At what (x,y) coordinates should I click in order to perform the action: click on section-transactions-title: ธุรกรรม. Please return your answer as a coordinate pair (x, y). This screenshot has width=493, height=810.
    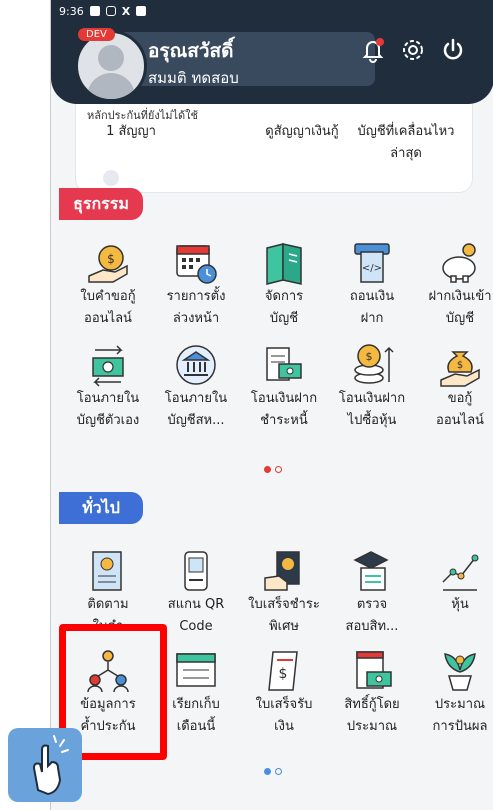
    Looking at the image, I should click on (101, 204).